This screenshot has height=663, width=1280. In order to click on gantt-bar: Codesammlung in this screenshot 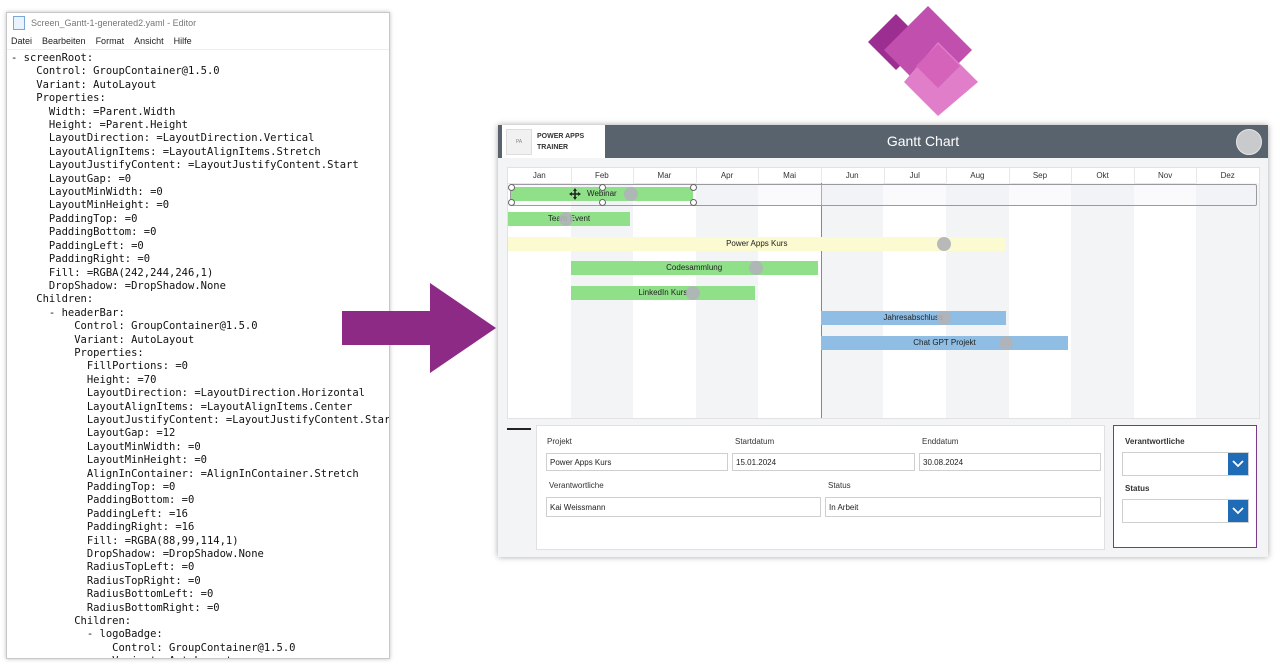, I will do `click(694, 268)`.